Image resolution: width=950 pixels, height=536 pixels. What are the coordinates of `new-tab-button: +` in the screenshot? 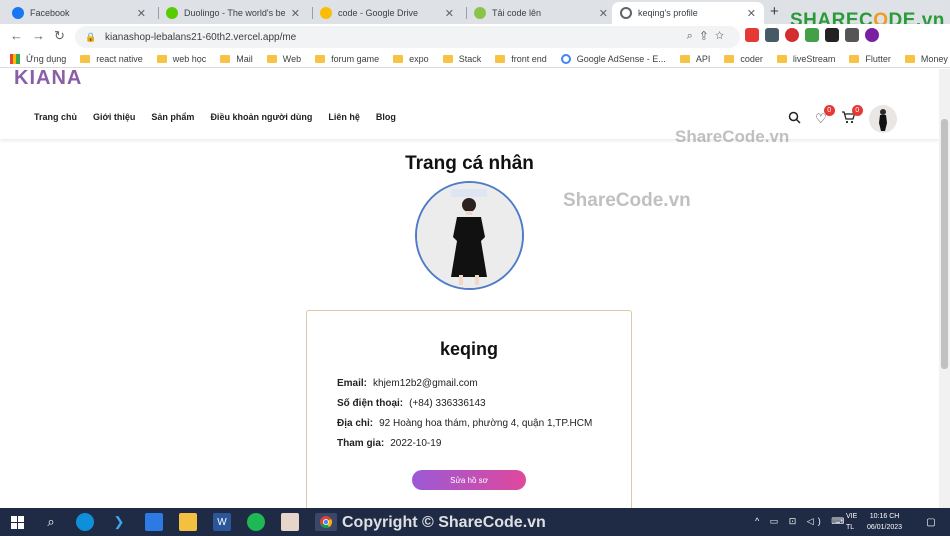 It's located at (774, 11).